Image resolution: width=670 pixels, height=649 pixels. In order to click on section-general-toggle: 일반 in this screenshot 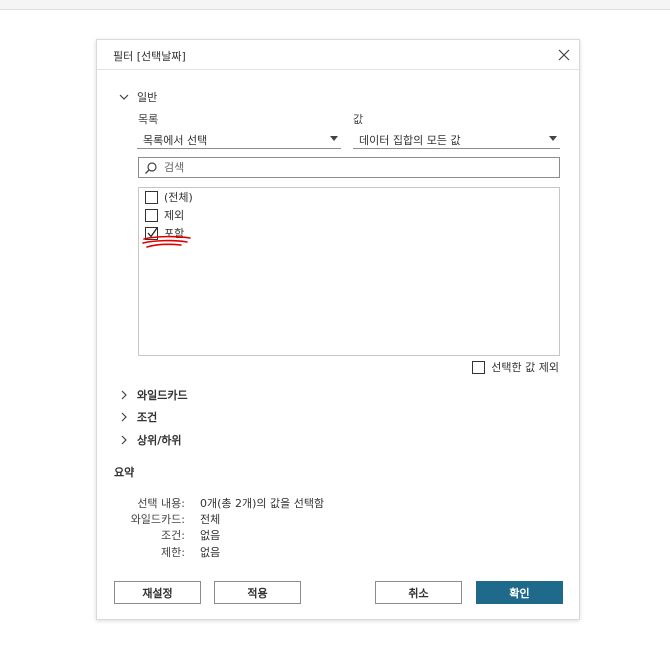, I will do `click(137, 97)`.